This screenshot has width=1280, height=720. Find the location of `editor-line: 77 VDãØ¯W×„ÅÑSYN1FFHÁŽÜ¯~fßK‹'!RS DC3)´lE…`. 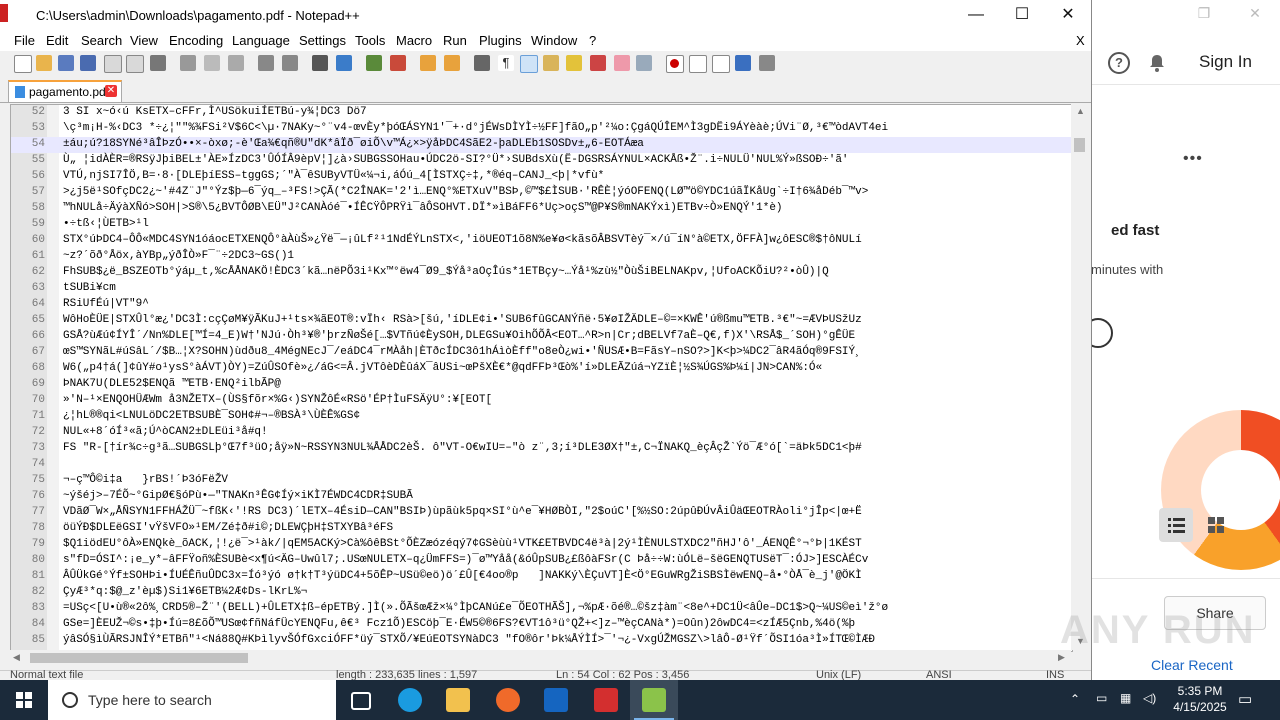

editor-line: 77 VDãØ¯W×„ÅÑSYN1FFHÁŽÜ¯~fßK‹'!RS DC3)´lE… is located at coordinates (541, 513).